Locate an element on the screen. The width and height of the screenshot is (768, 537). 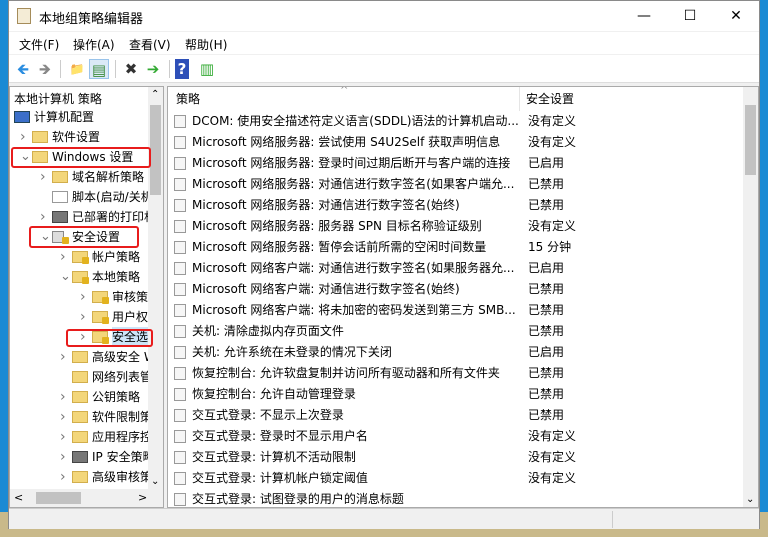
tree-item: ›用户权限分配 is located at coordinates (86, 317).